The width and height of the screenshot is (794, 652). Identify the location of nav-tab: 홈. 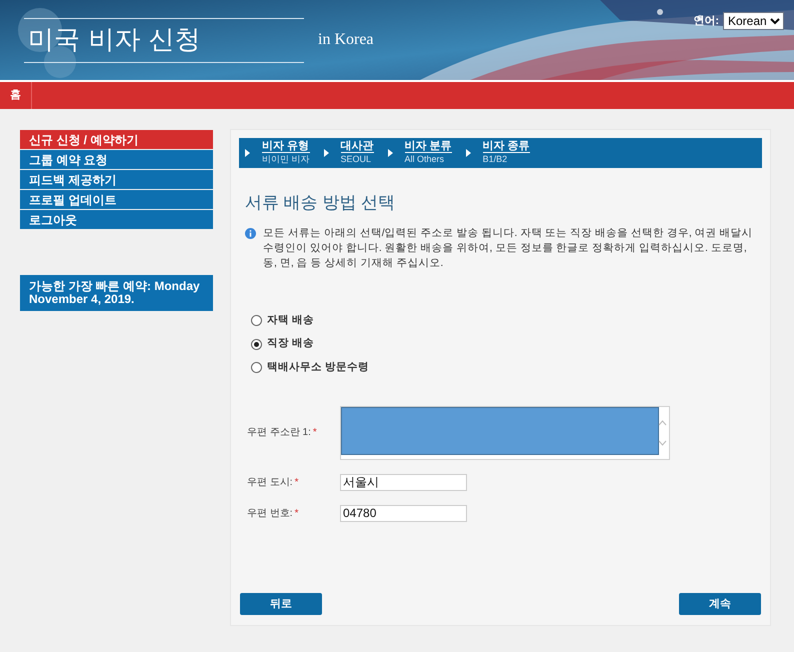
(16, 95).